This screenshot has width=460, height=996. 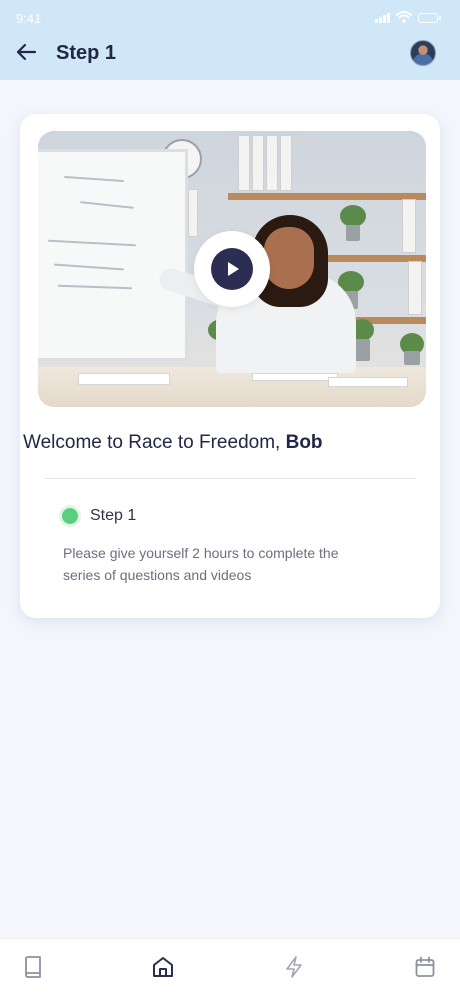 I want to click on step-label: Step 1, so click(x=113, y=515).